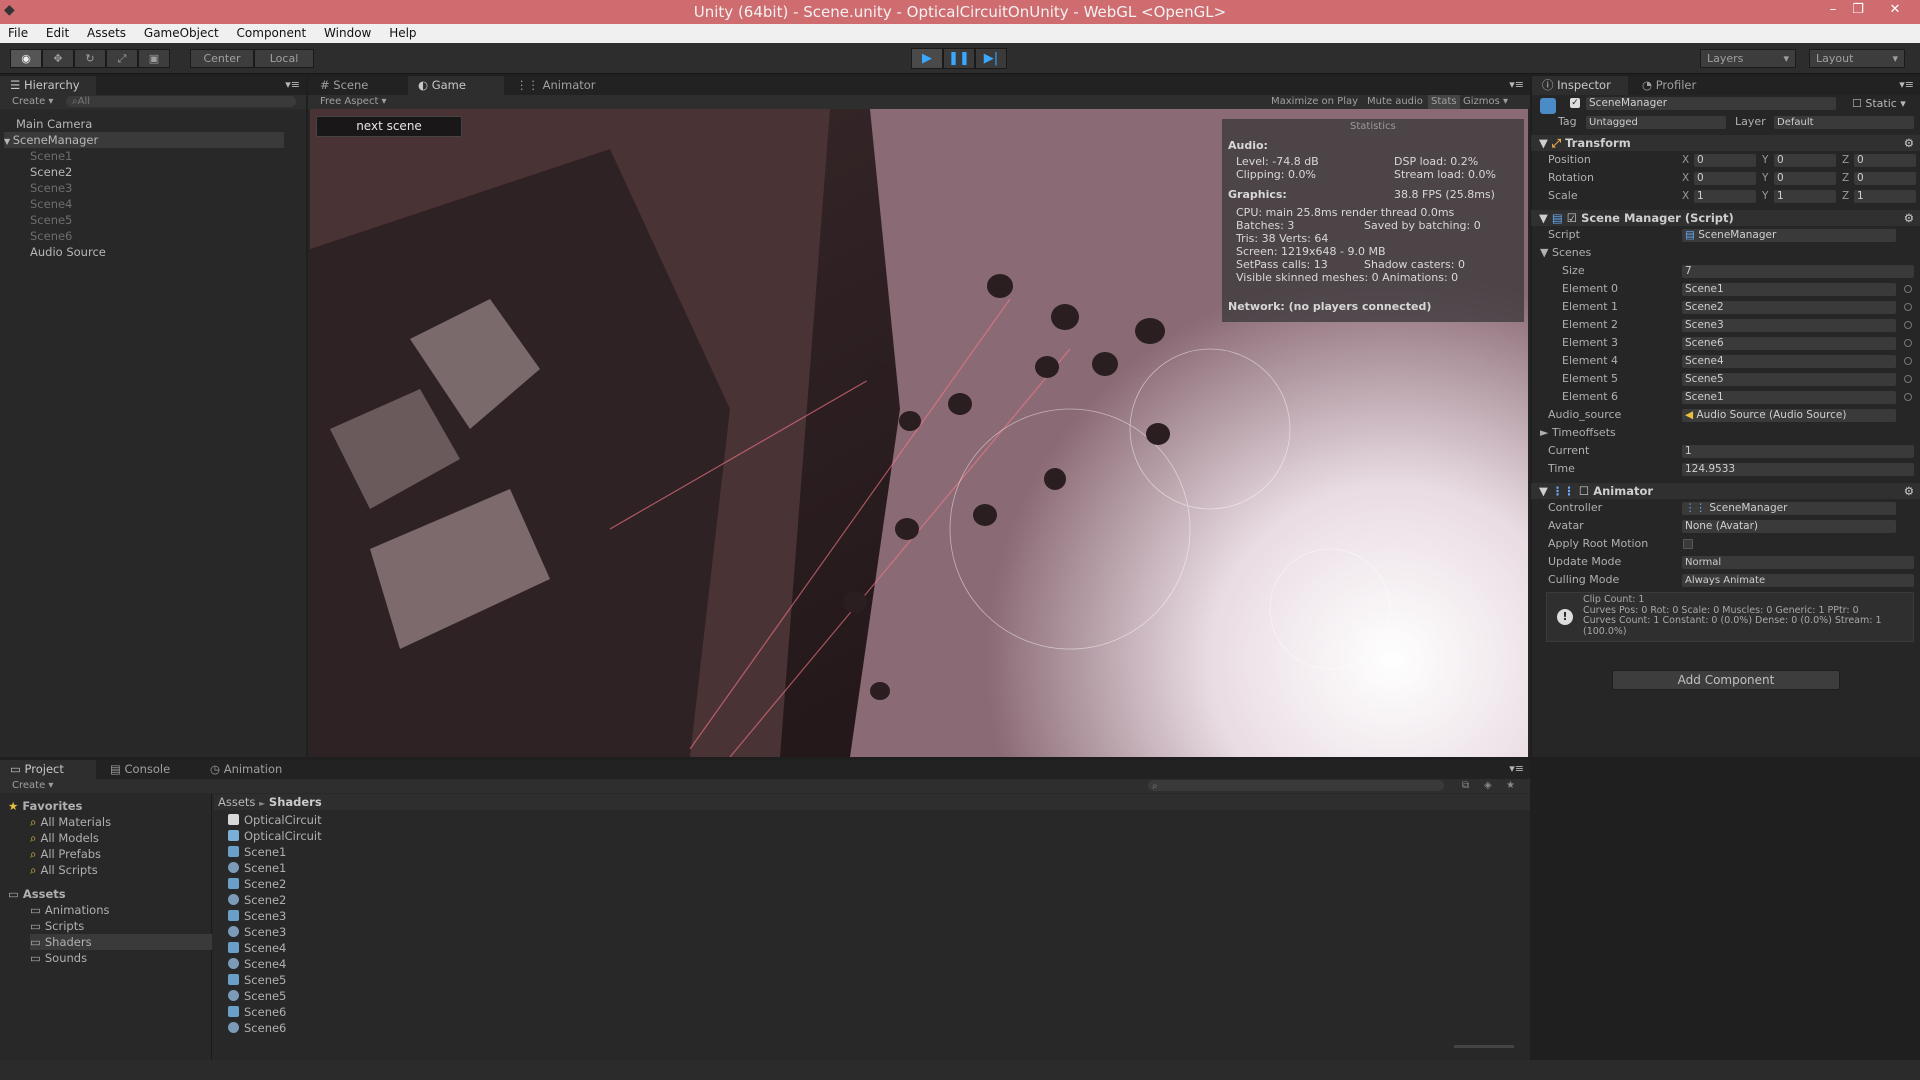  What do you see at coordinates (1857, 58) in the screenshot?
I see `layout-dropdown: Layout ▾` at bounding box center [1857, 58].